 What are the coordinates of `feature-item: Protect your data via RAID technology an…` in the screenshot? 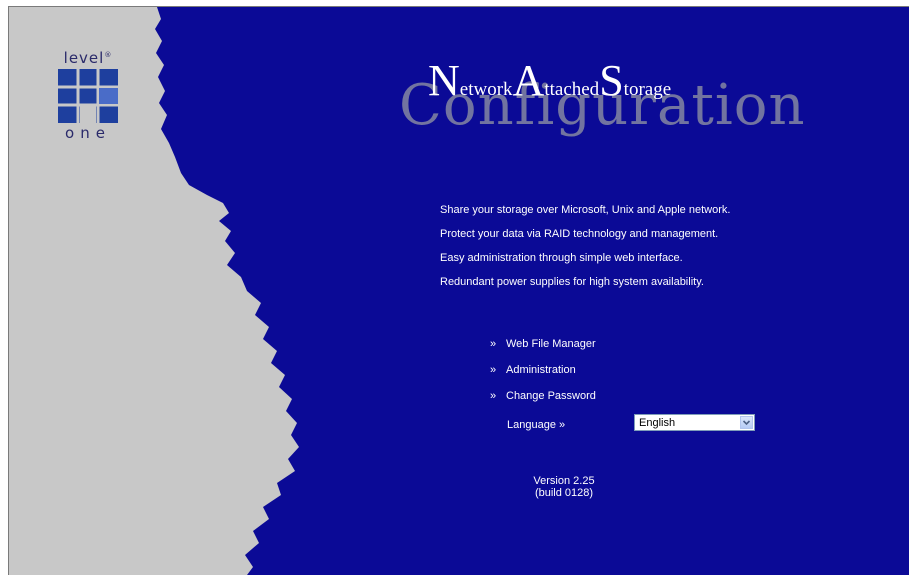 It's located at (579, 234).